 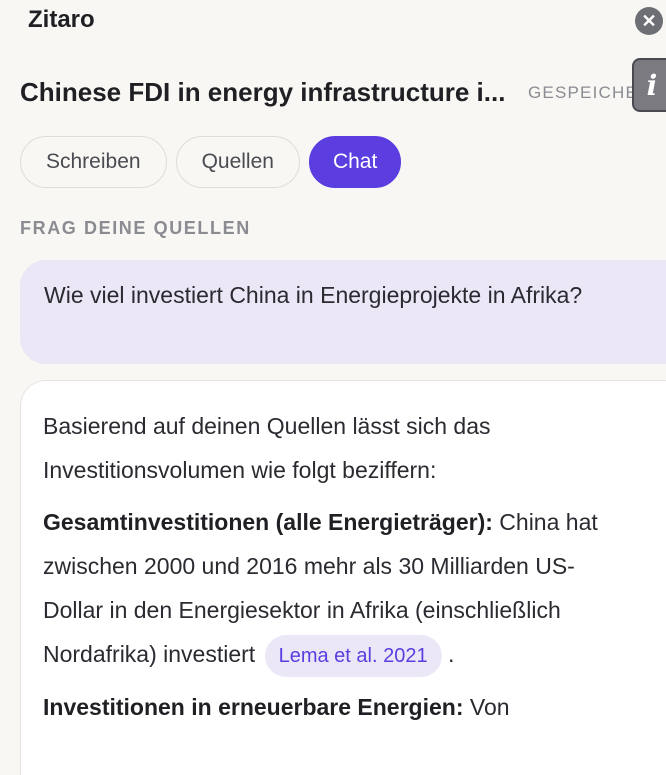 What do you see at coordinates (355, 162) in the screenshot?
I see `tab-chat: Chat` at bounding box center [355, 162].